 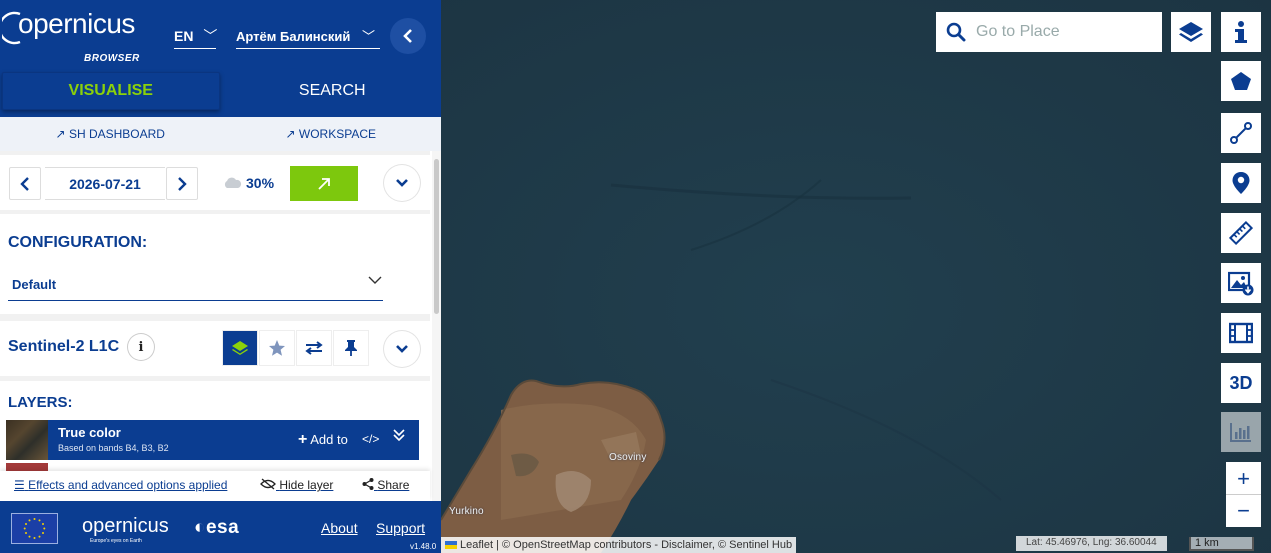 What do you see at coordinates (370, 439) in the screenshot?
I see `code-icon: </>` at bounding box center [370, 439].